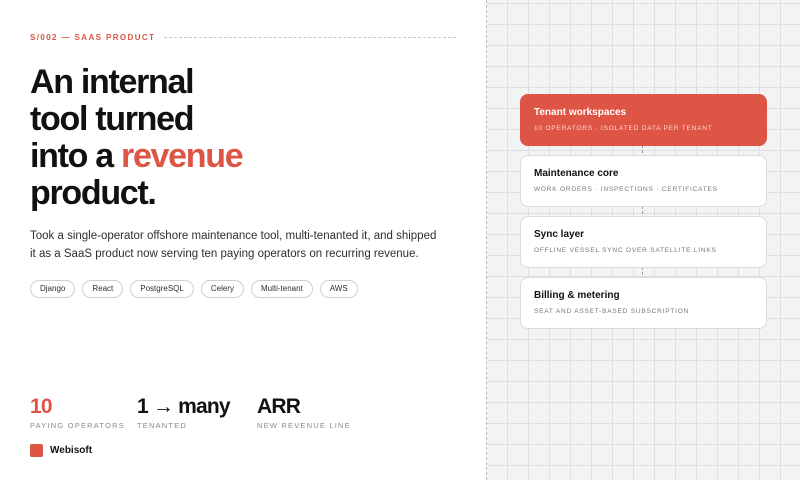 Image resolution: width=800 pixels, height=480 pixels. I want to click on stat-label: TENANTED, so click(162, 425).